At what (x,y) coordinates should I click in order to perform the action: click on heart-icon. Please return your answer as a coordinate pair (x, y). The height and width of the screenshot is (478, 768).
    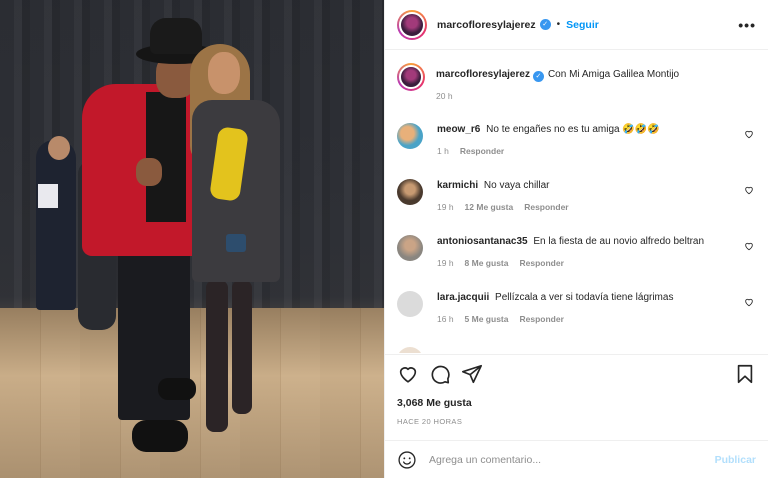
    Looking at the image, I should click on (408, 374).